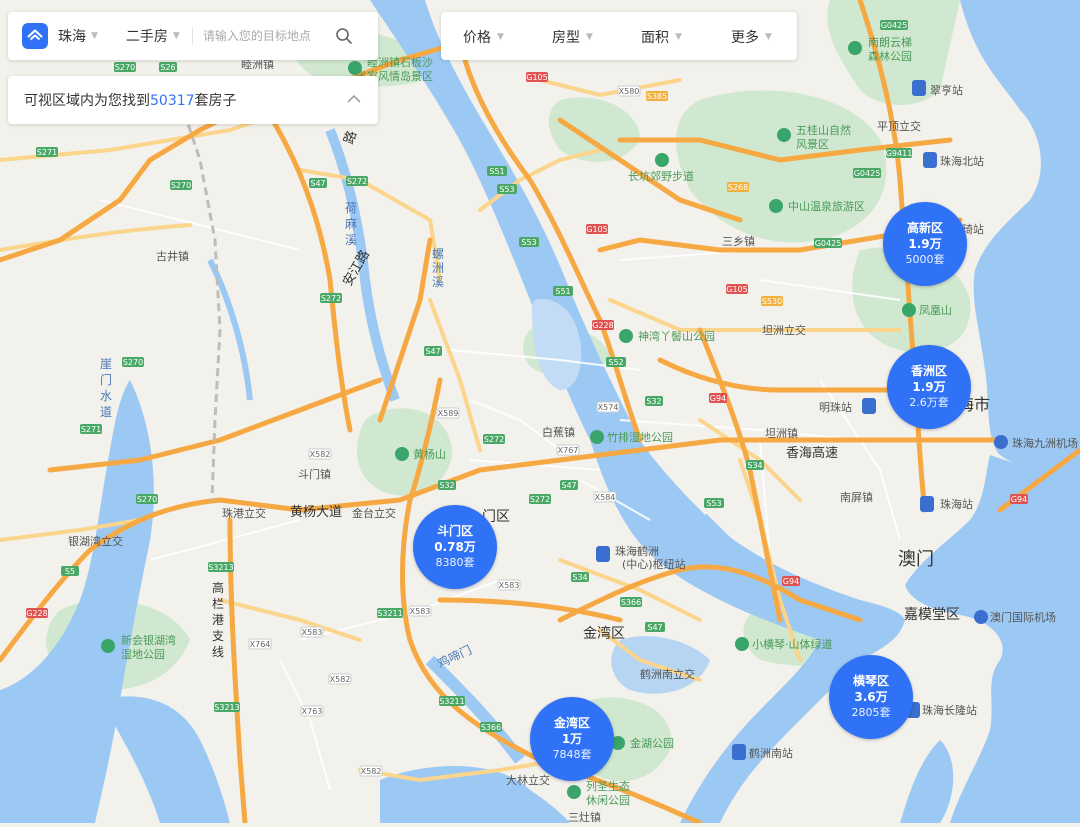 This screenshot has height=827, width=1080. I want to click on filter-bar: 价格 ▼ 房型 ▼ 面积 ▼ 更多 ▼, so click(619, 36).